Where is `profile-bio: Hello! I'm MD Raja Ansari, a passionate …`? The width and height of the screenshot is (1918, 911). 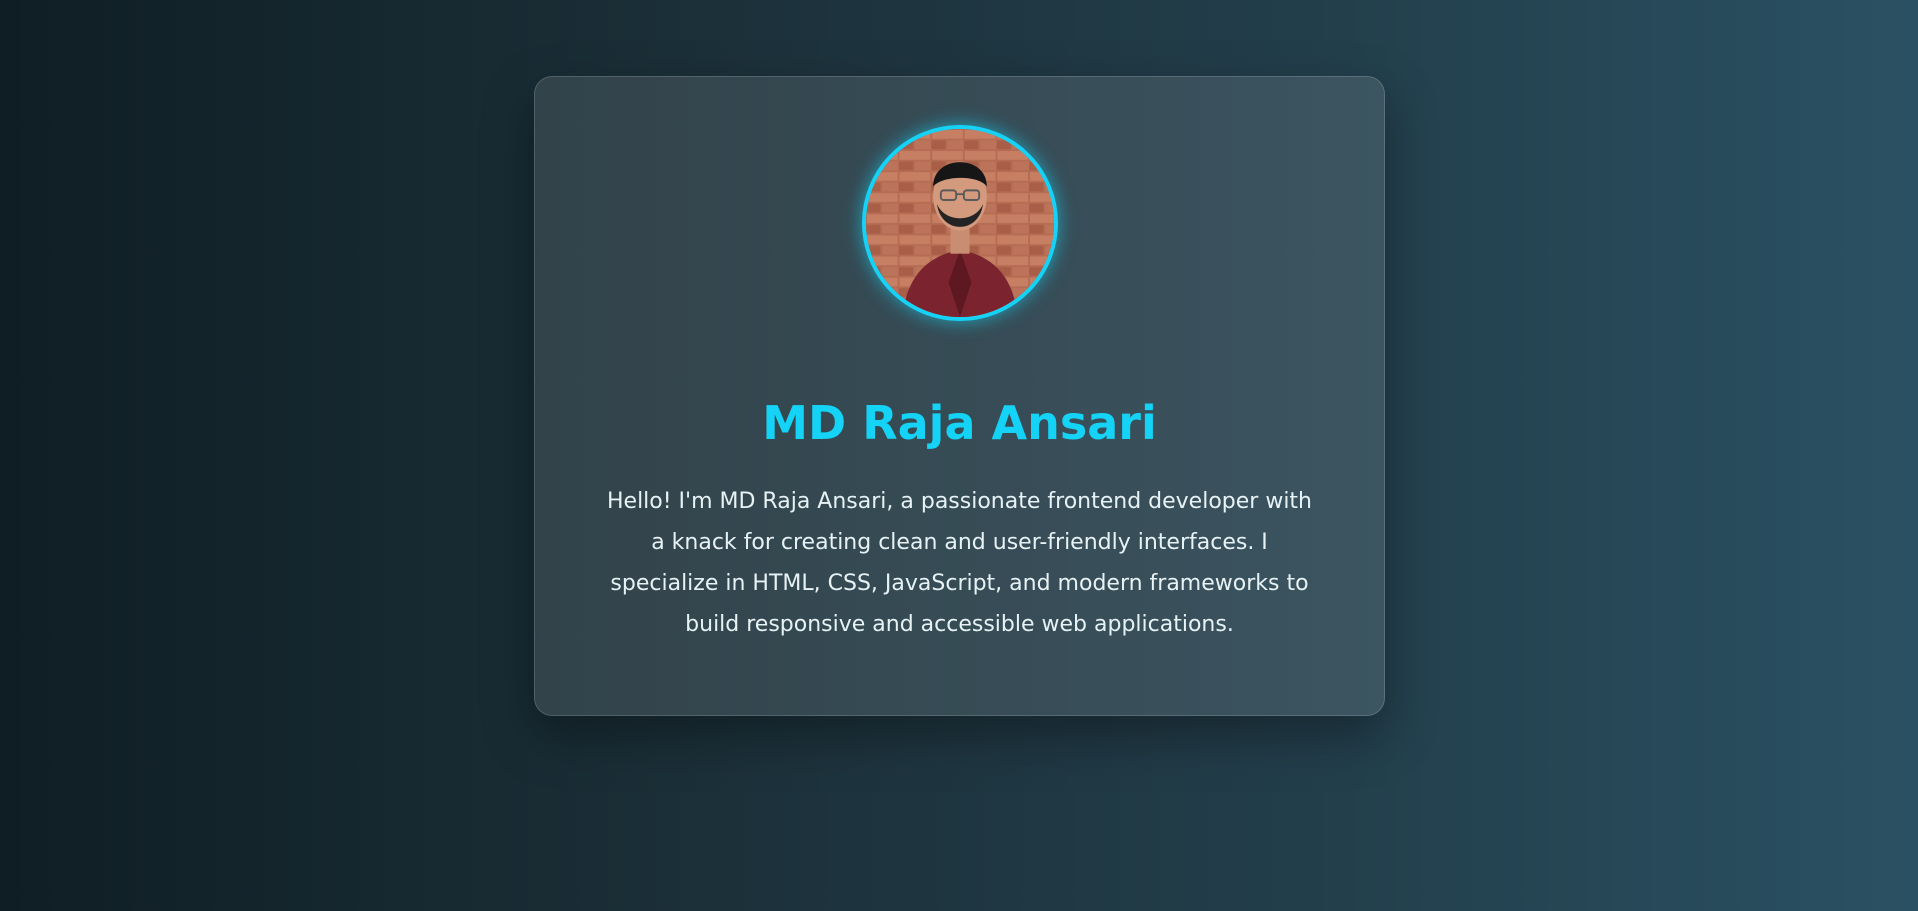
profile-bio: Hello! I'm MD Raja Ansari, a passionate … is located at coordinates (959, 563).